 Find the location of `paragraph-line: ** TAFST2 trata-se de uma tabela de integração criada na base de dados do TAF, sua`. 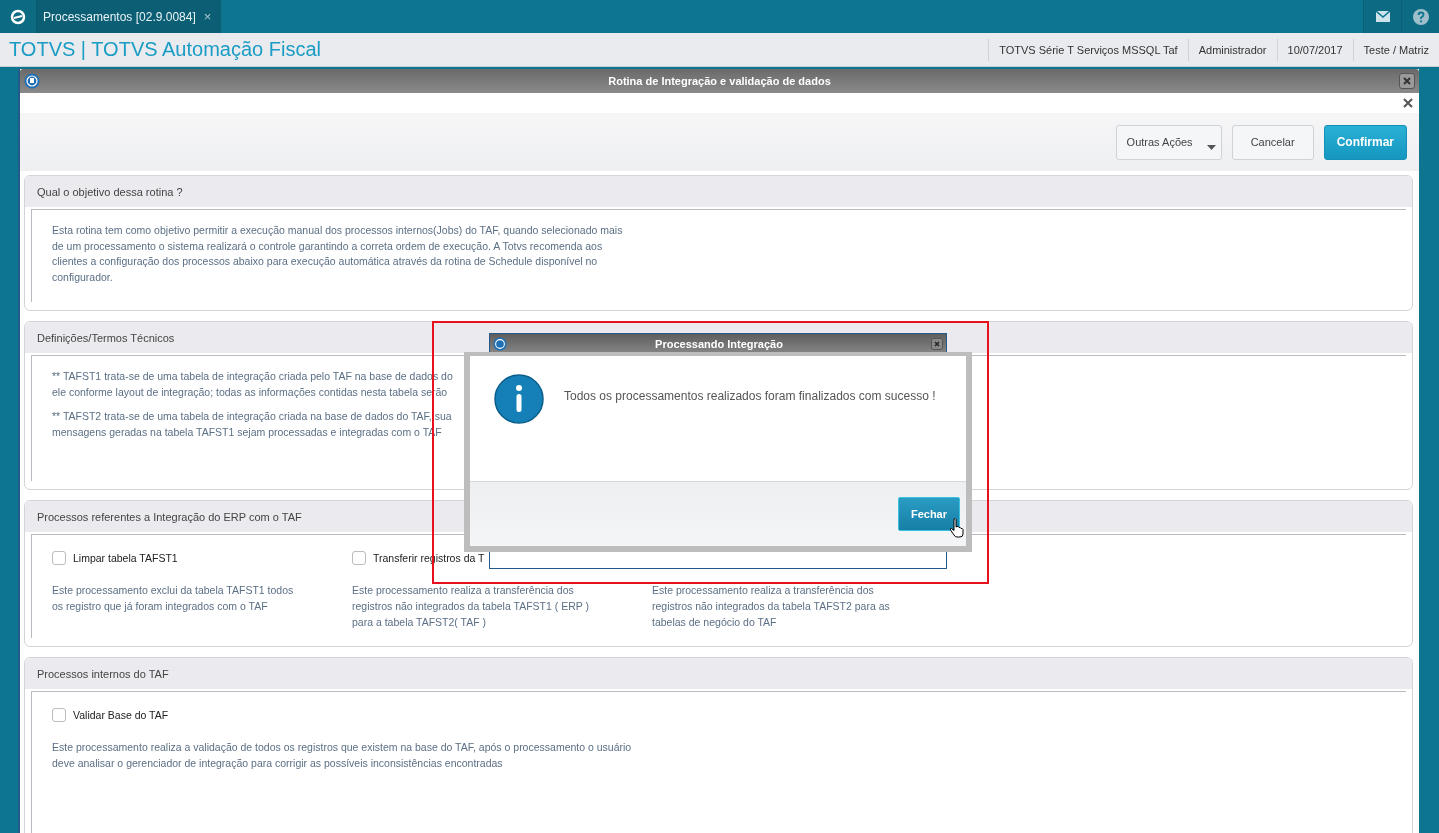

paragraph-line: ** TAFST2 trata-se de uma tabela de integração criada na base de dados do TAF, sua is located at coordinates (252, 416).